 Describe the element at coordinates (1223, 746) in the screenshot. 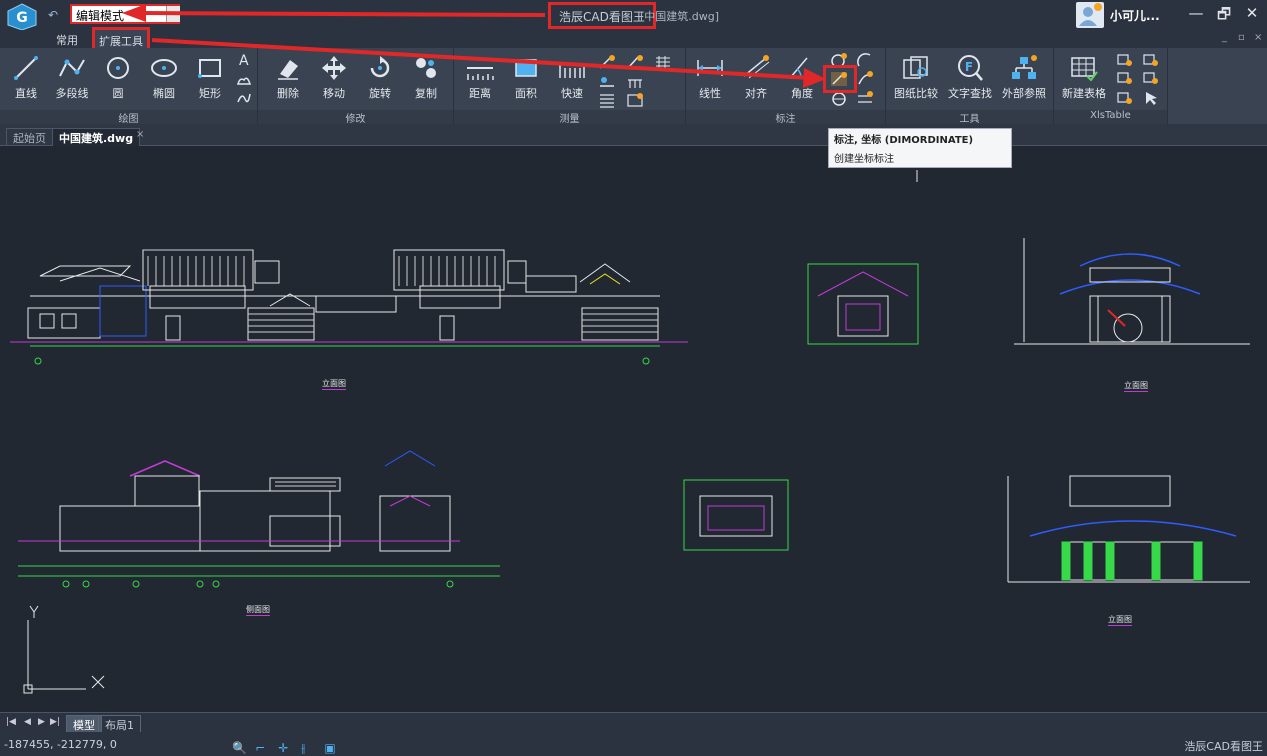

I see `status-app-name: 浩辰CAD看图王` at that location.